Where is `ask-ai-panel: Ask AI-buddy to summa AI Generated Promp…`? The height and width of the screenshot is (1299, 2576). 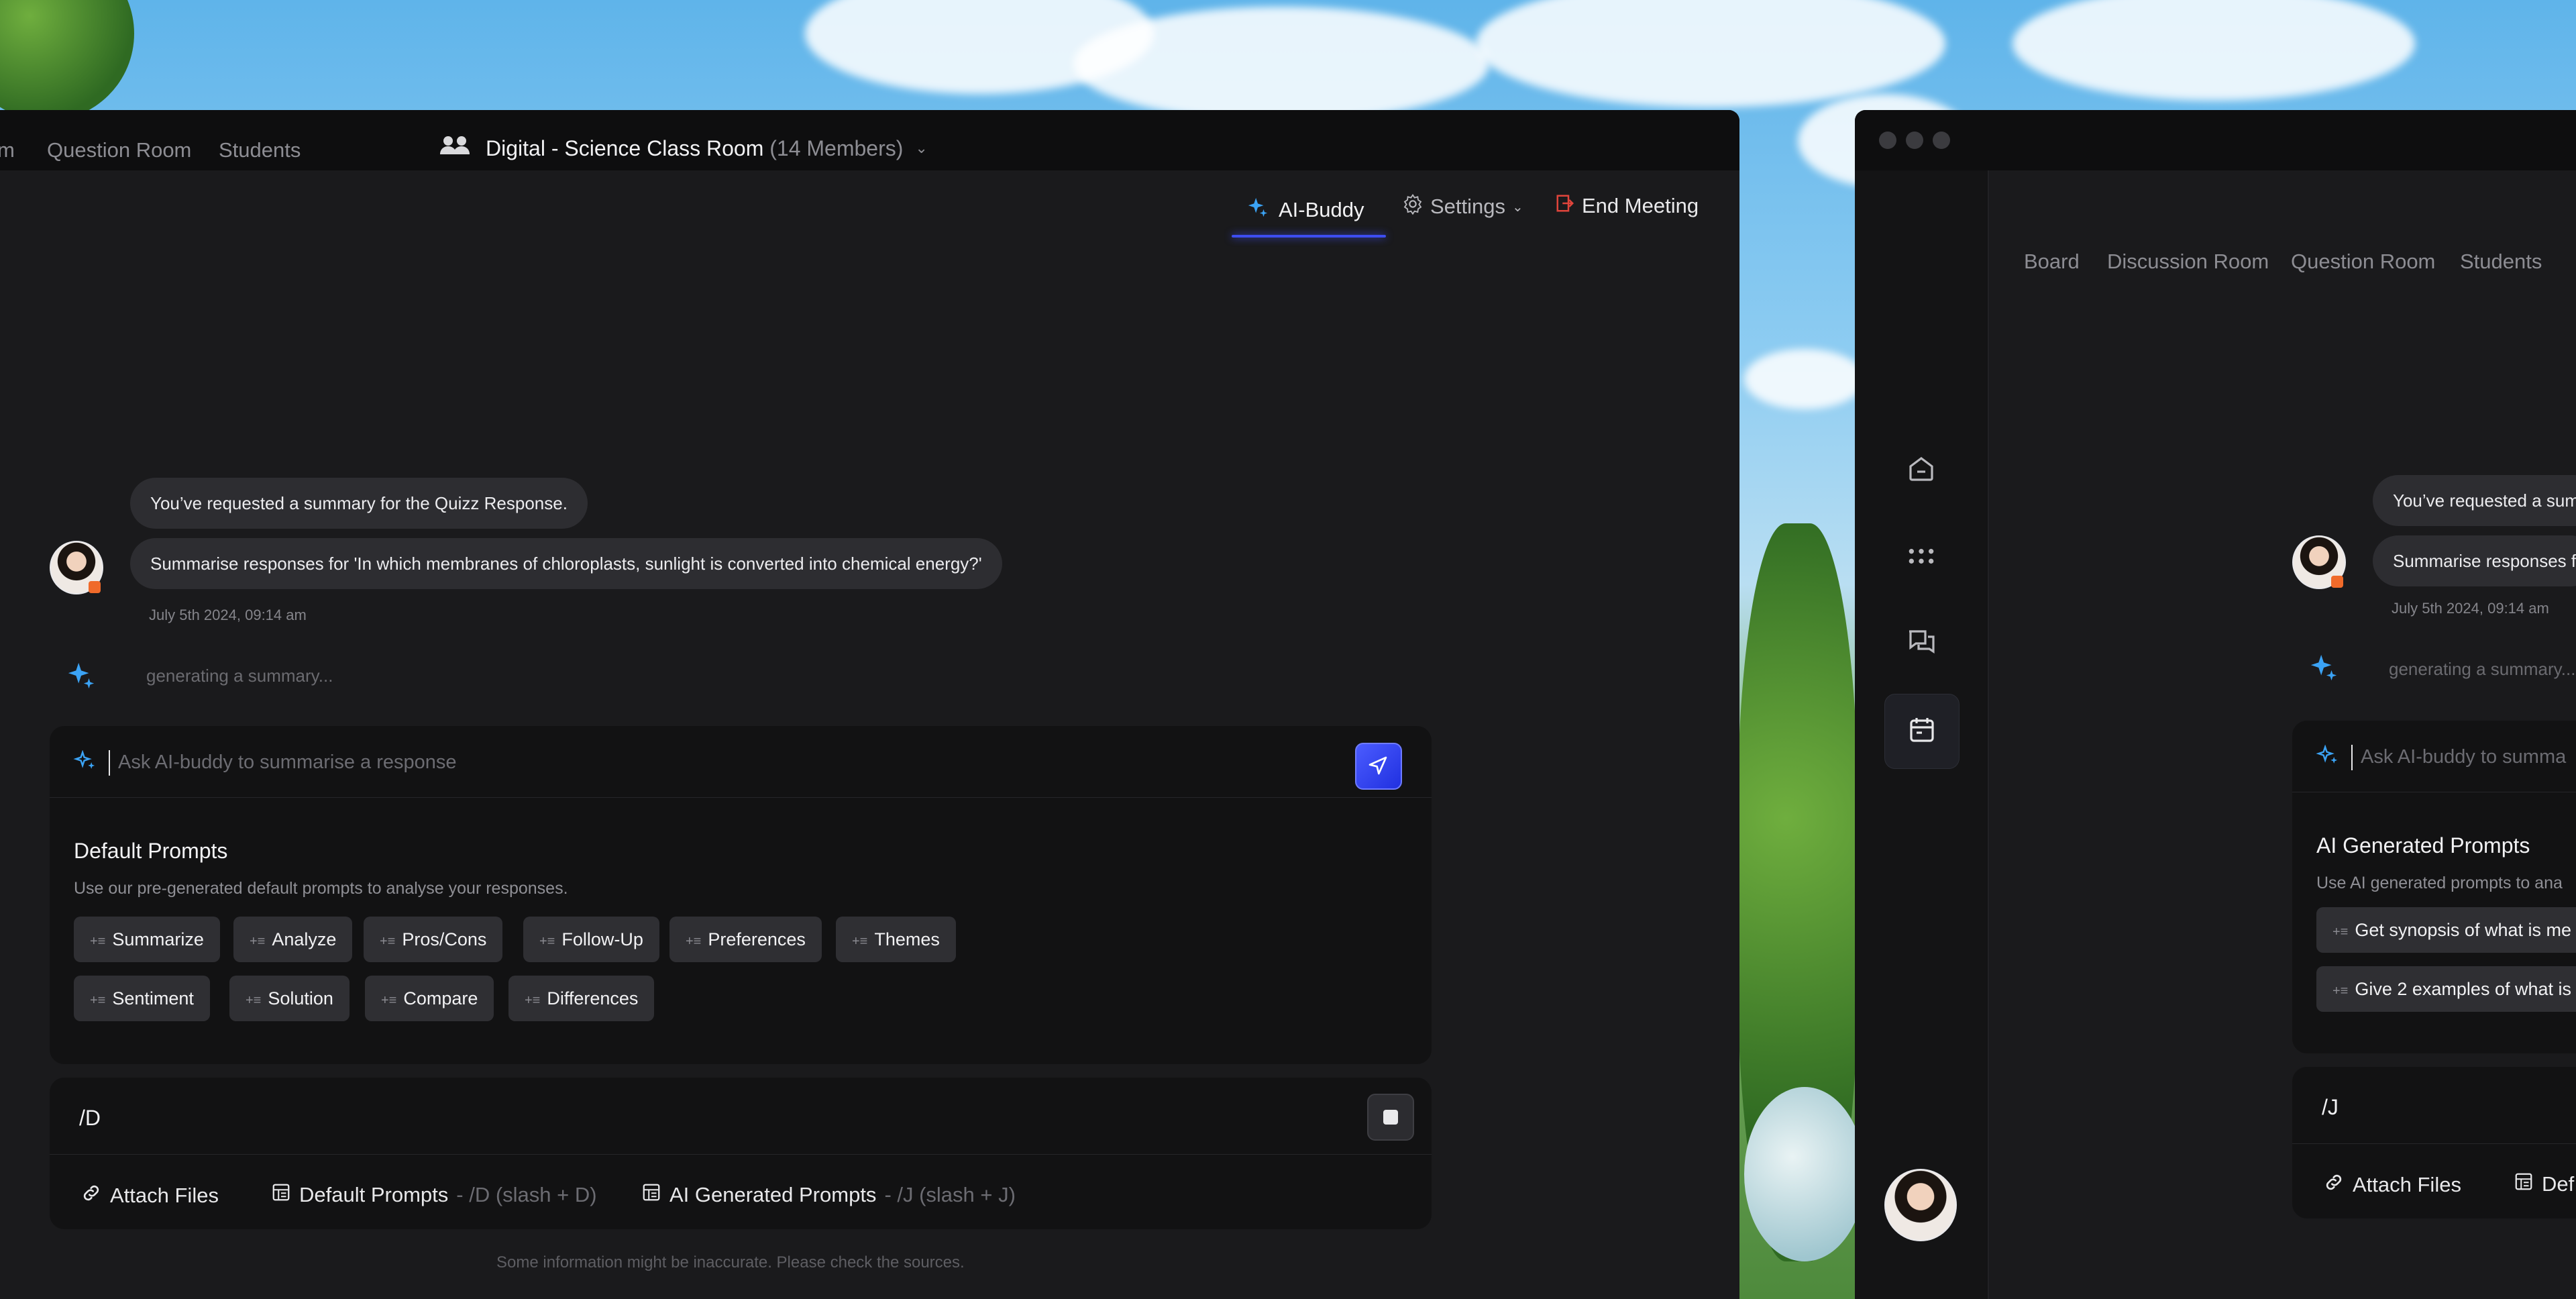 ask-ai-panel: Ask AI-buddy to summa AI Generated Promp… is located at coordinates (2434, 887).